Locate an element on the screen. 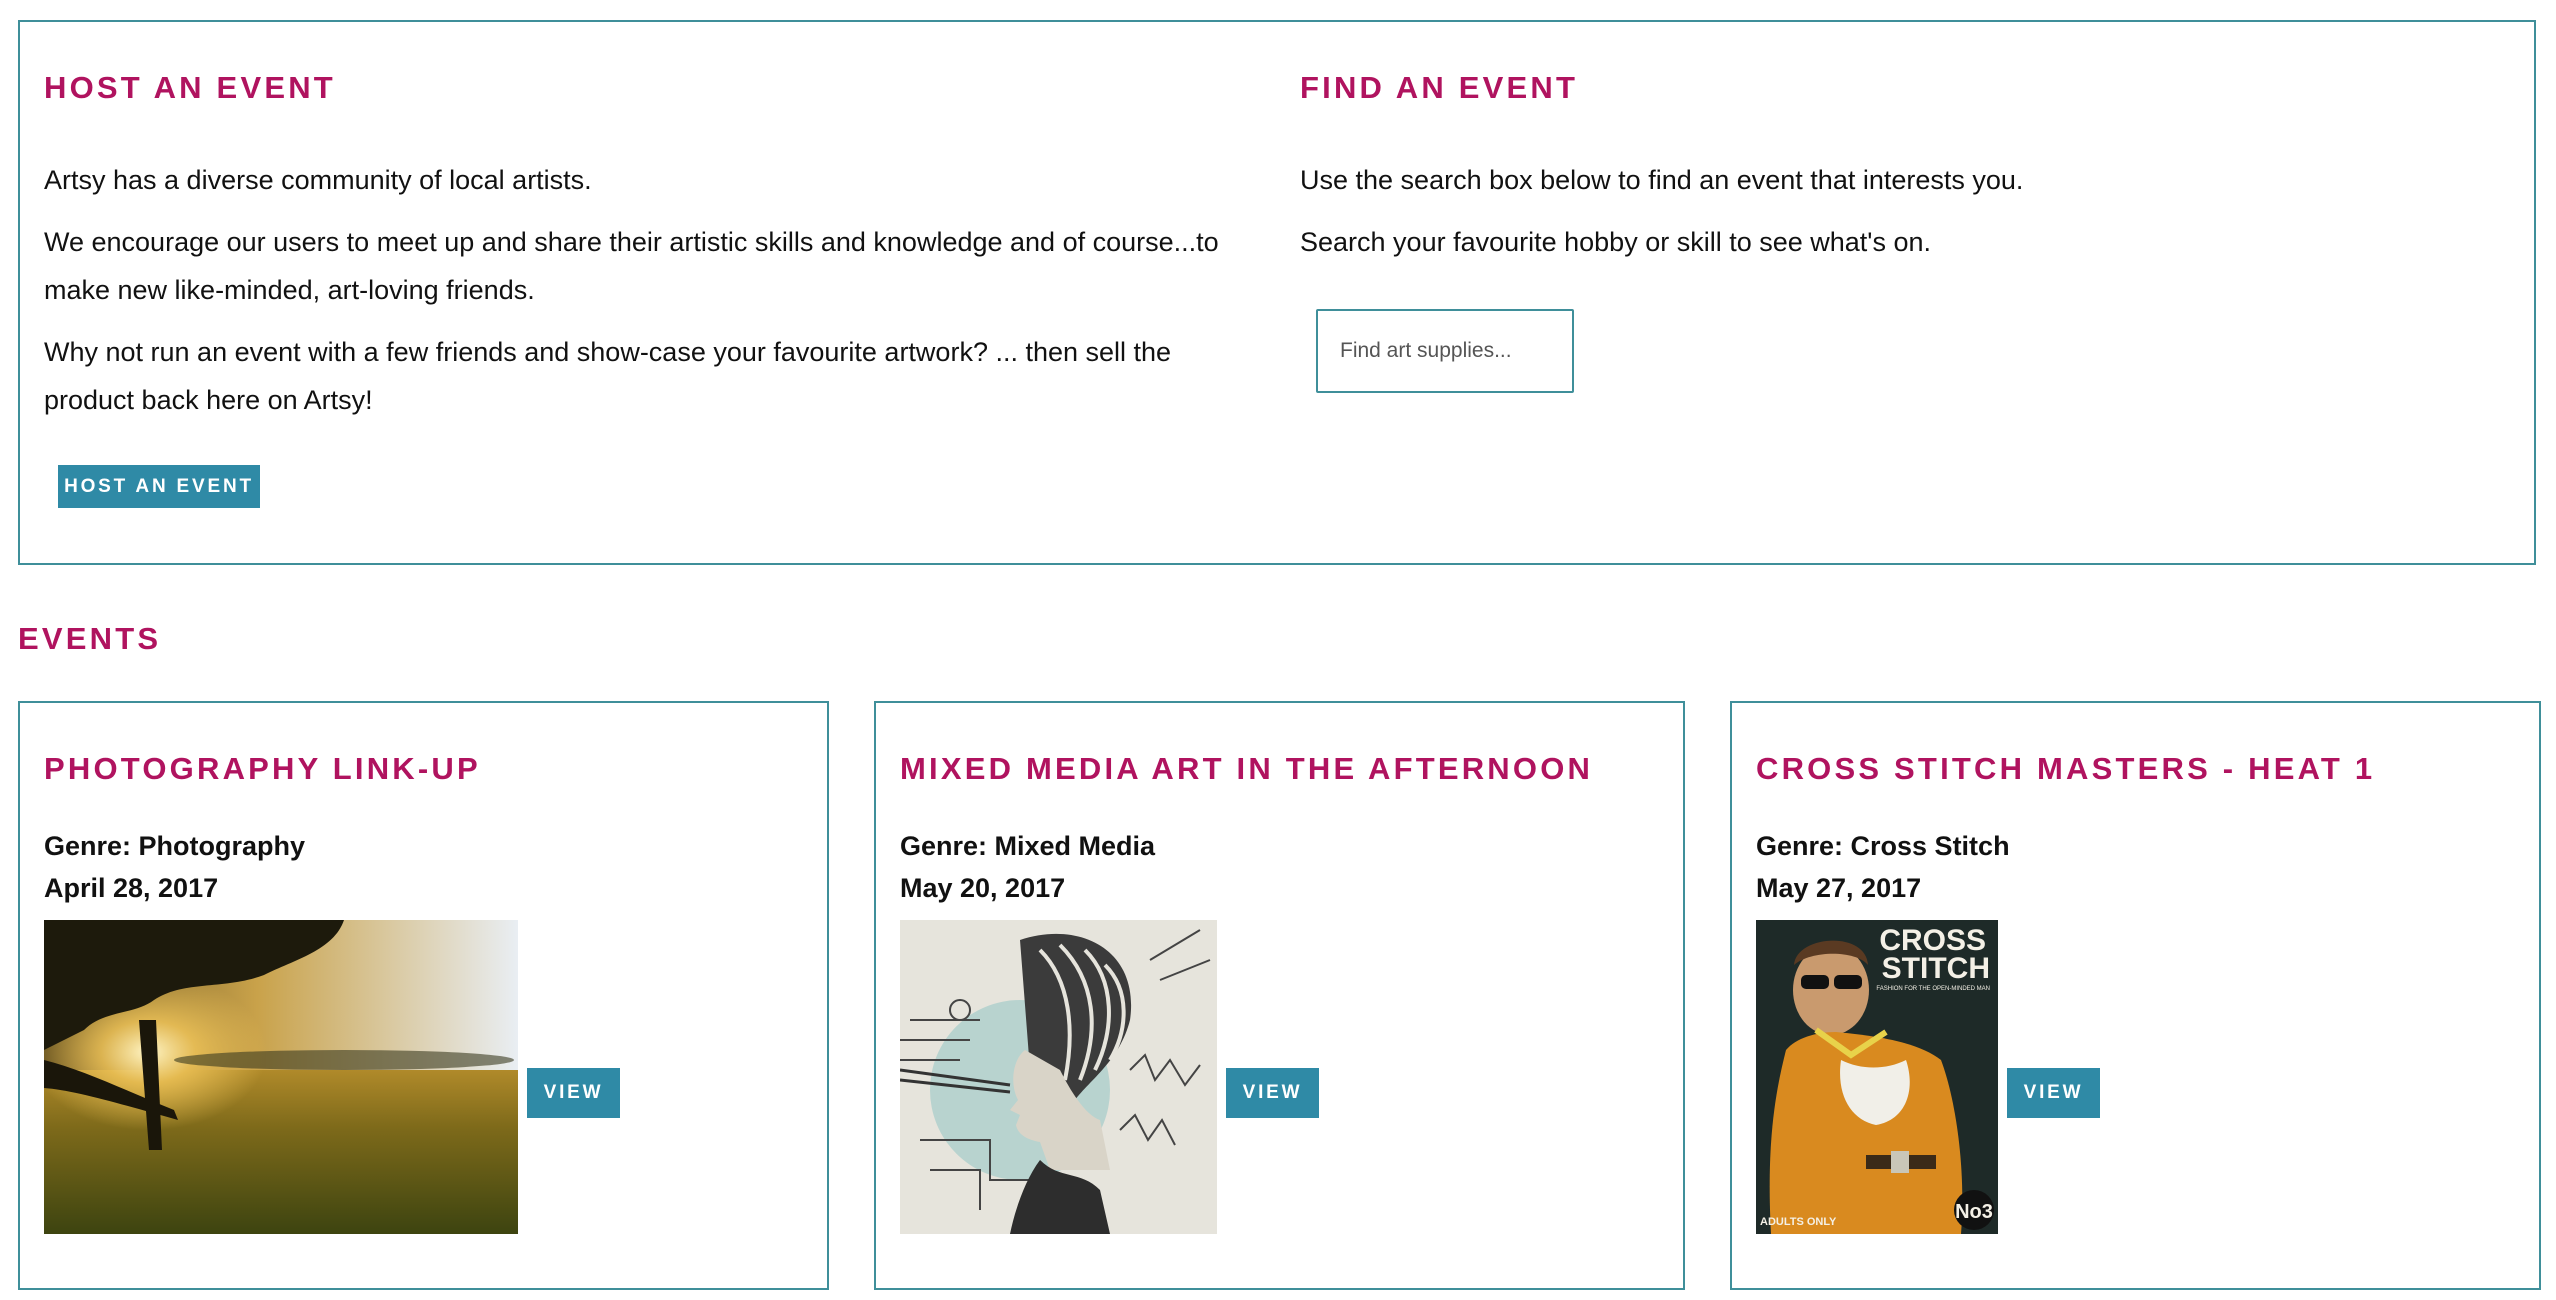 This screenshot has width=2556, height=1300. mixed-media-collage-portrait is located at coordinates (1058, 1077).